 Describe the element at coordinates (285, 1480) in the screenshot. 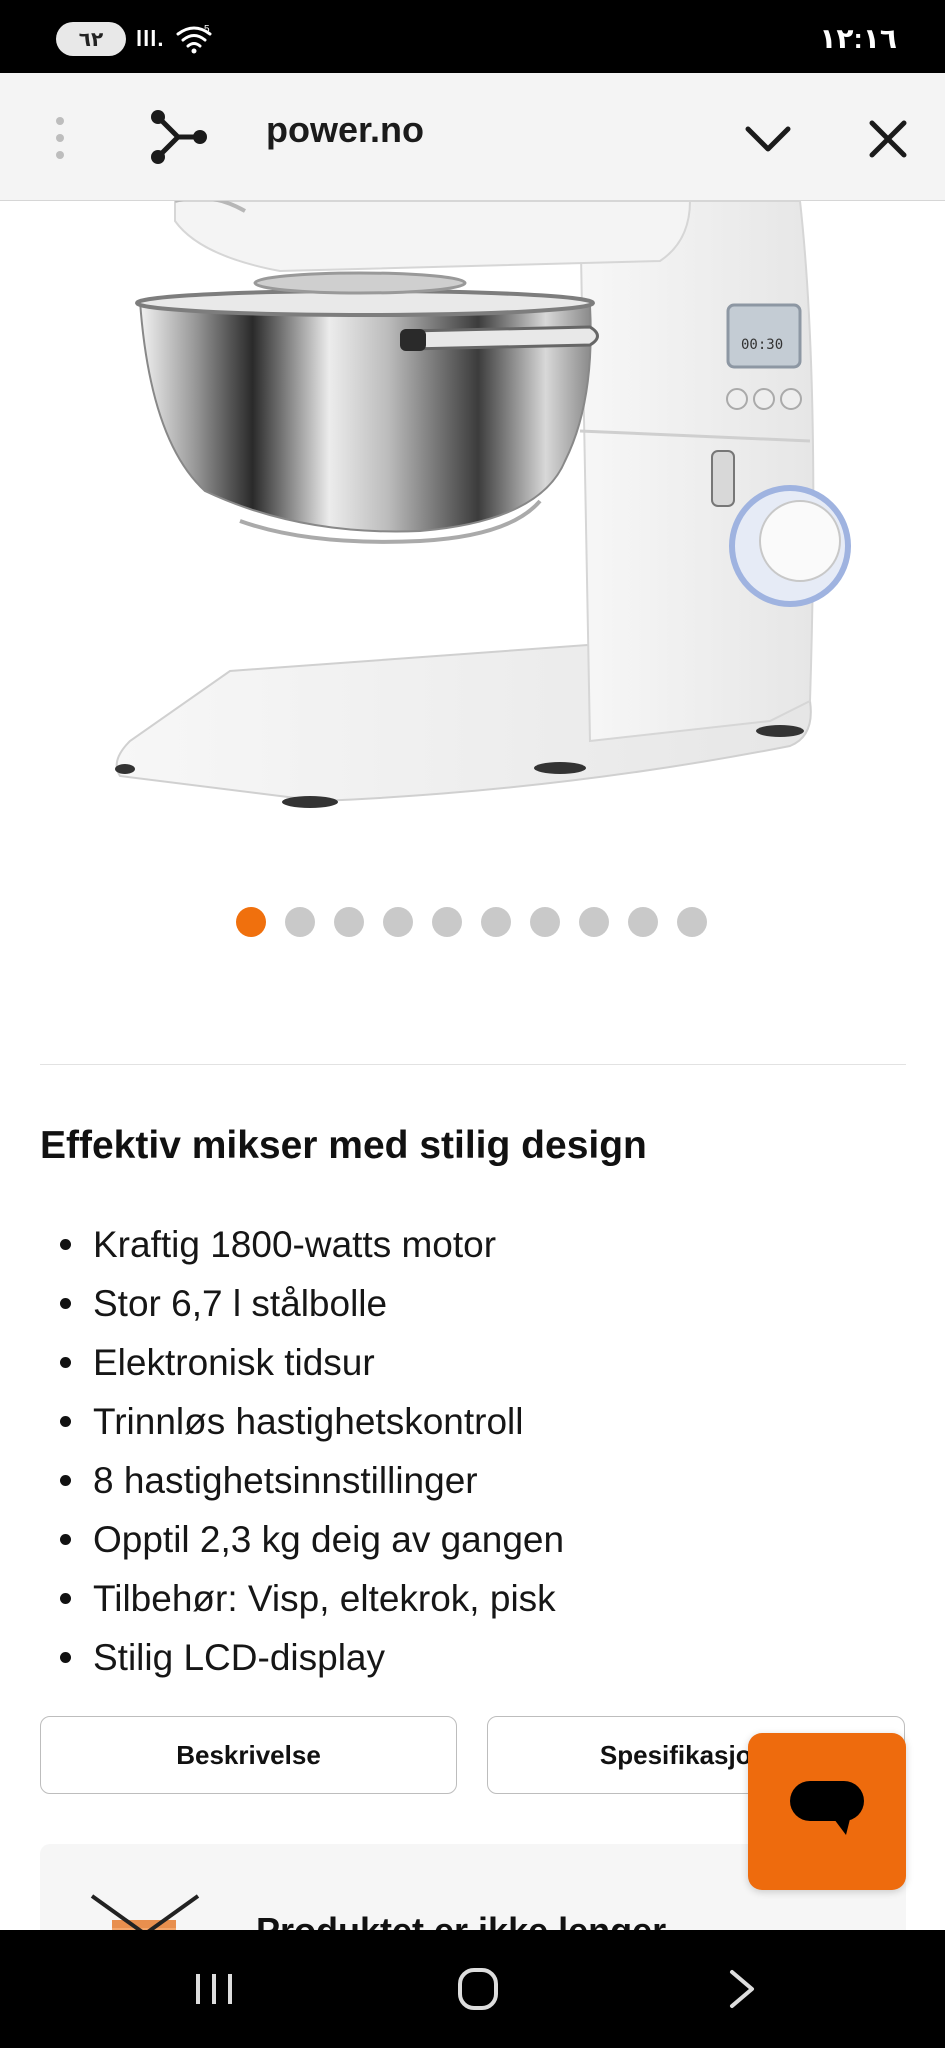

I see `feature-text: 8 hastighetsinnstillinger` at that location.